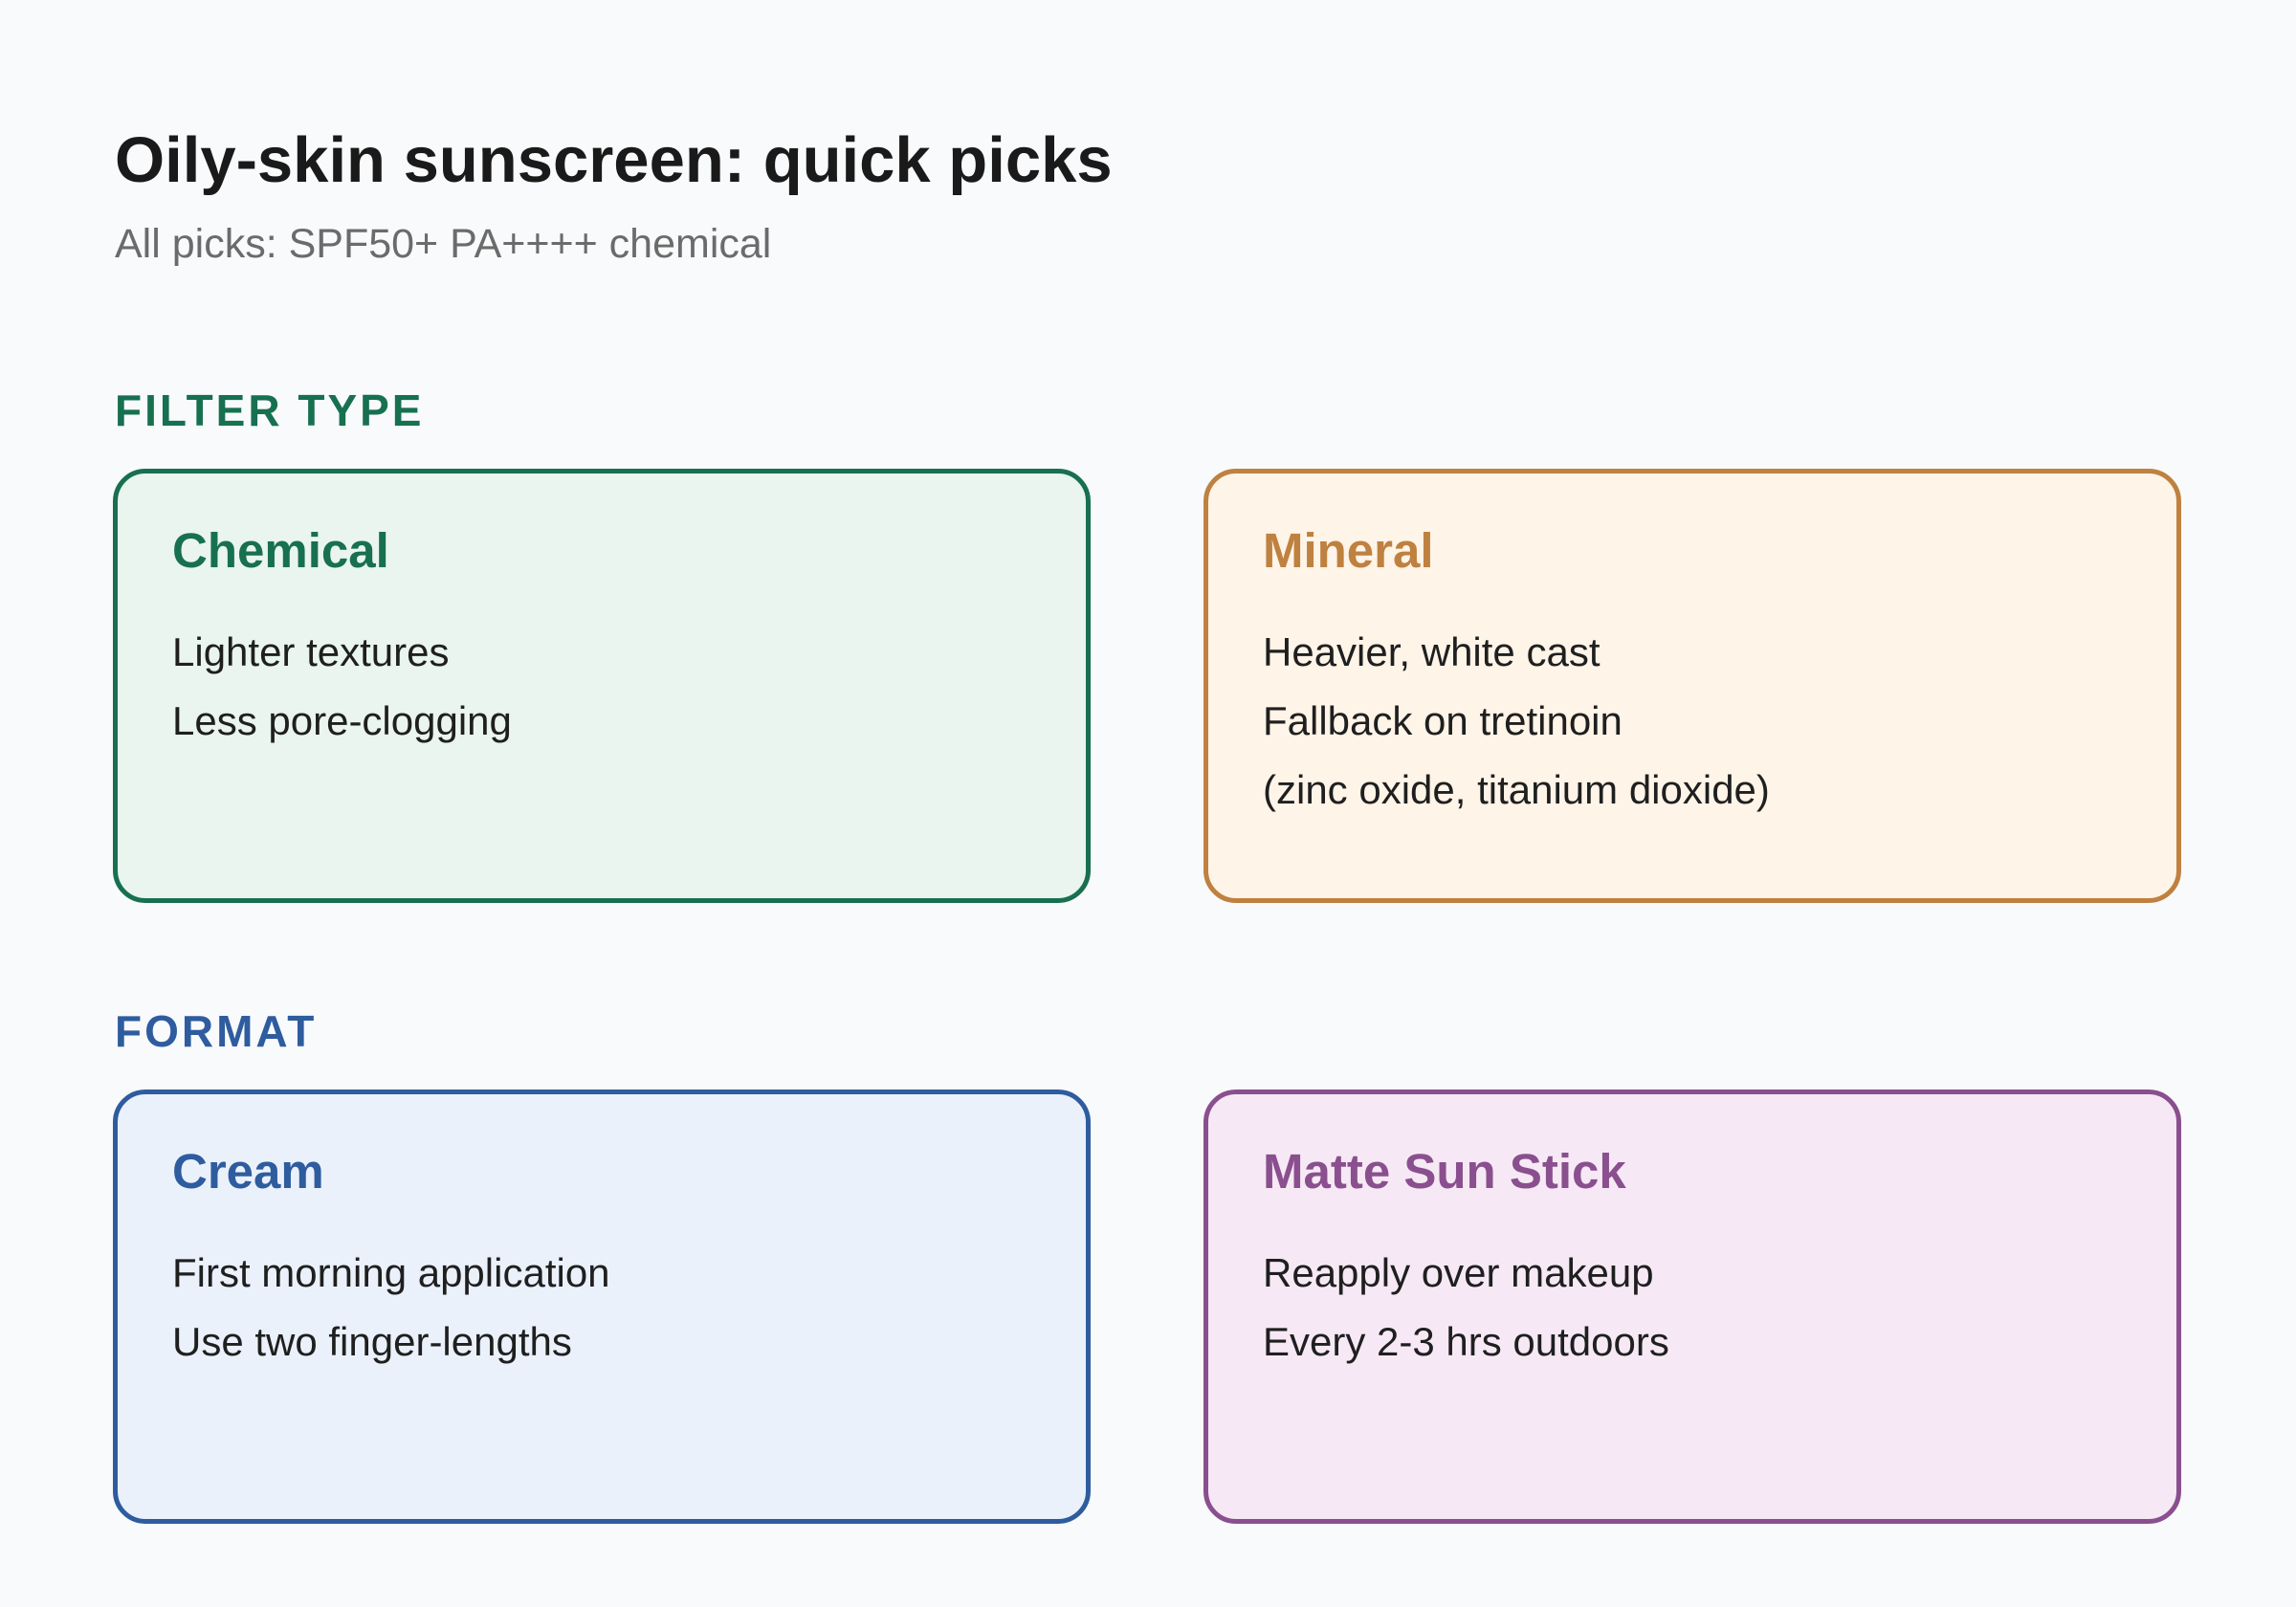  Describe the element at coordinates (1466, 1342) in the screenshot. I see `card-line: Every 2-3 hrs outdoors` at that location.